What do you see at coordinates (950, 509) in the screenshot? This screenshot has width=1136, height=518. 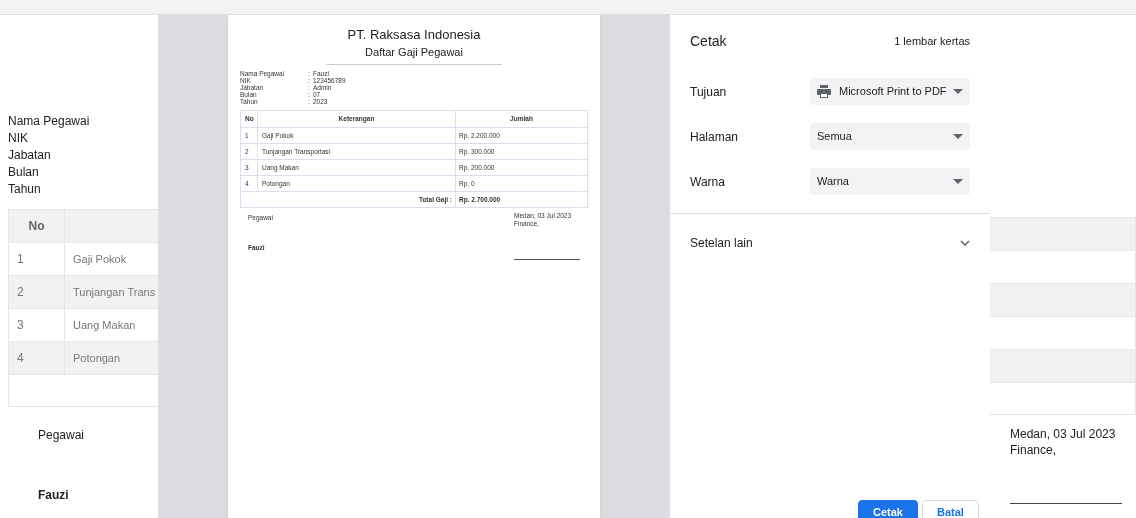 I see `cancel-button: Batal` at bounding box center [950, 509].